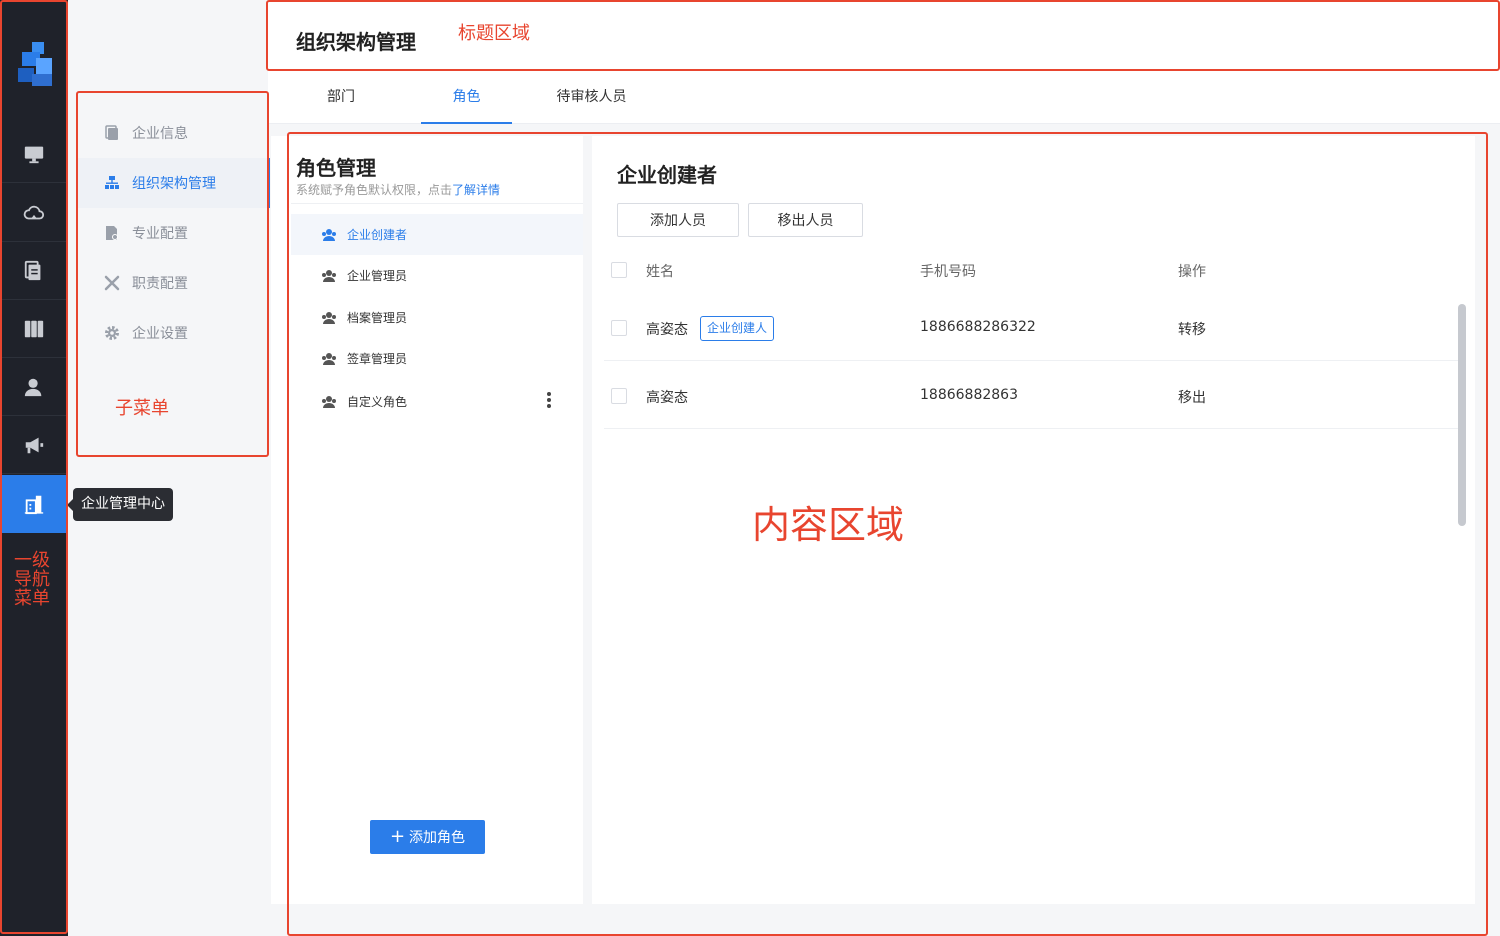  I want to click on books-icon, so click(34, 328).